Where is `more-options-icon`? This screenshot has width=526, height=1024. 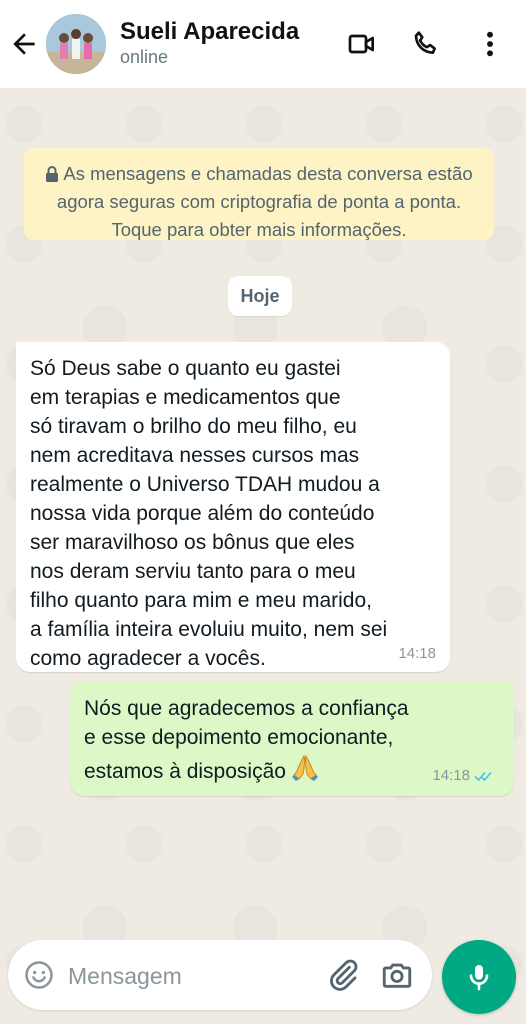
more-options-icon is located at coordinates (490, 44).